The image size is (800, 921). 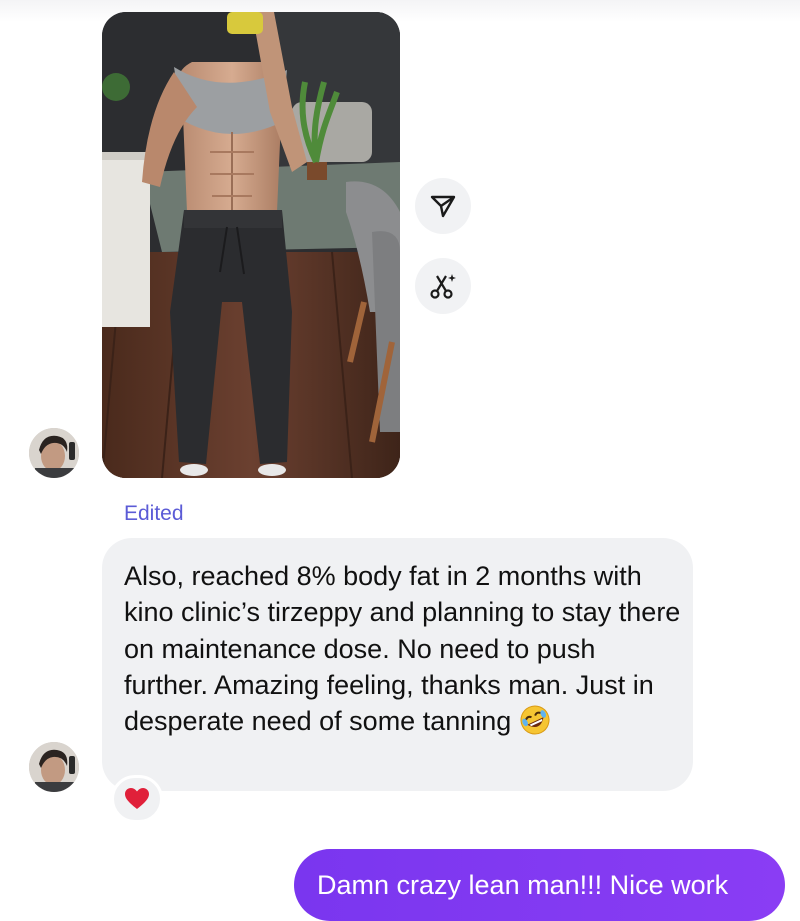 I want to click on red-heart-icon, so click(x=137, y=798).